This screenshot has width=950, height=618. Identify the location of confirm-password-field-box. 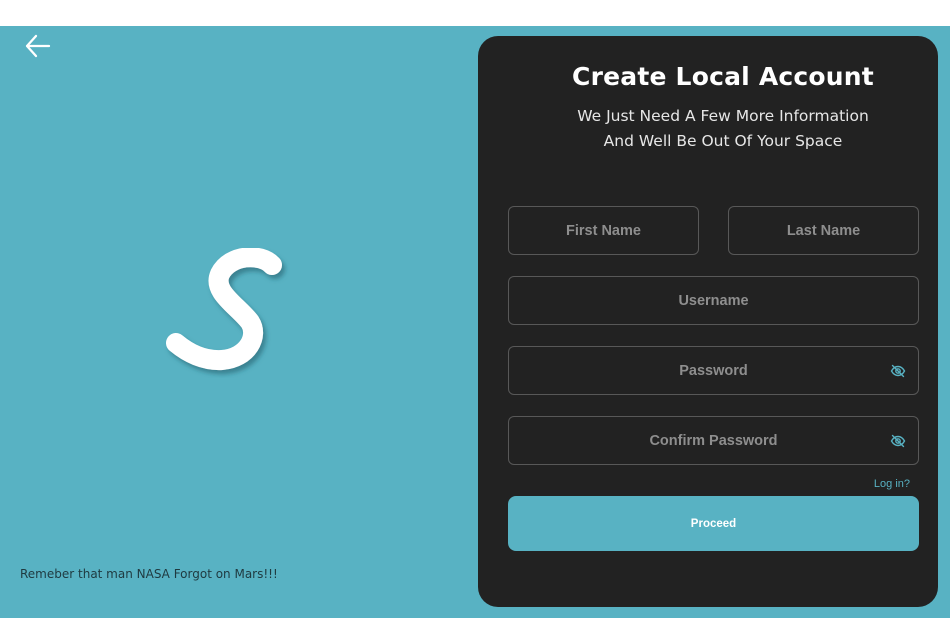
(713, 440).